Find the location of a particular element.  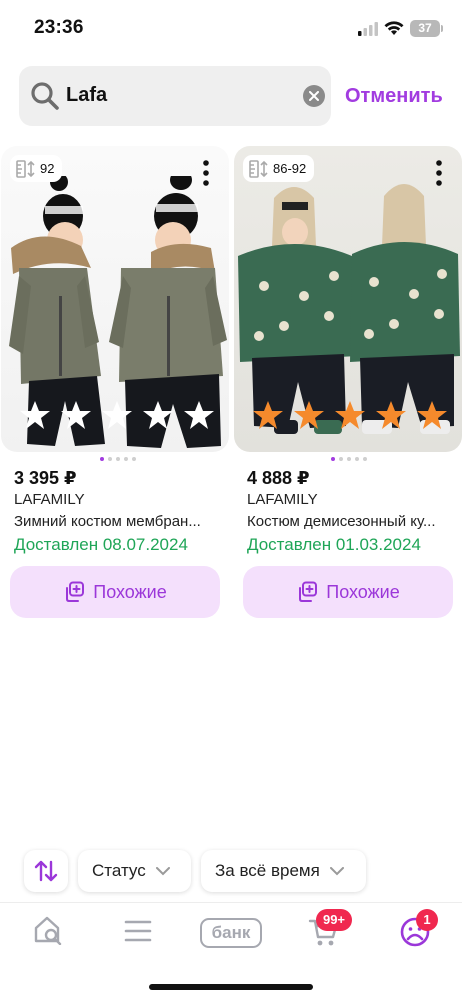

wifi-icon is located at coordinates (394, 28).